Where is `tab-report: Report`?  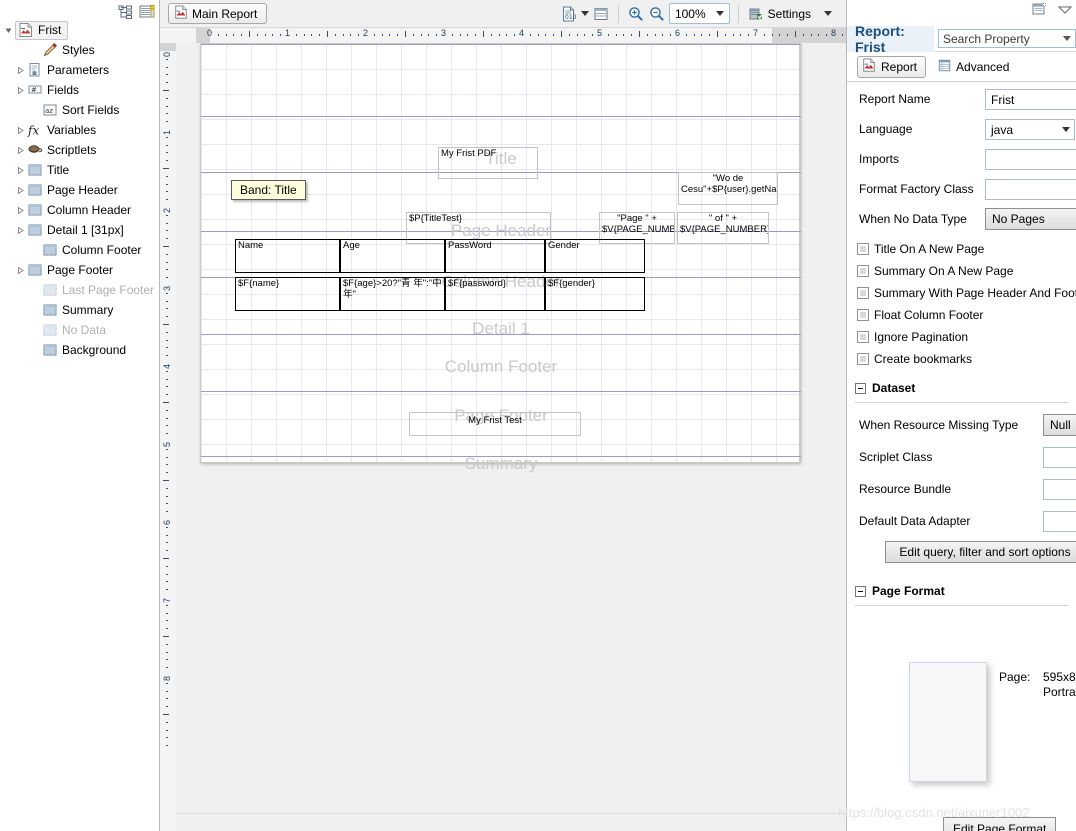
tab-report: Report is located at coordinates (892, 66).